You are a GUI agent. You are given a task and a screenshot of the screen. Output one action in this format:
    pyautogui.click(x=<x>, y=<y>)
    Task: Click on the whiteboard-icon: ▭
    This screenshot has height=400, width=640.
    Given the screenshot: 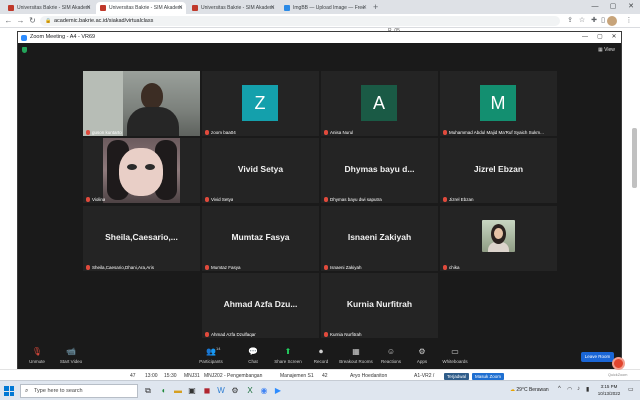 What is the action you would take?
    pyautogui.click(x=455, y=351)
    